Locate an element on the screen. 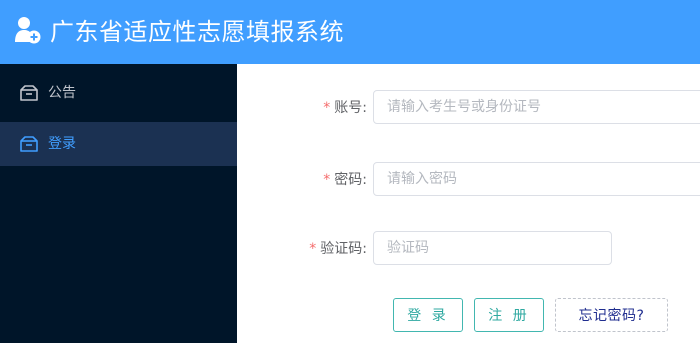  forgot-password-button: 忘记密码? is located at coordinates (611, 315).